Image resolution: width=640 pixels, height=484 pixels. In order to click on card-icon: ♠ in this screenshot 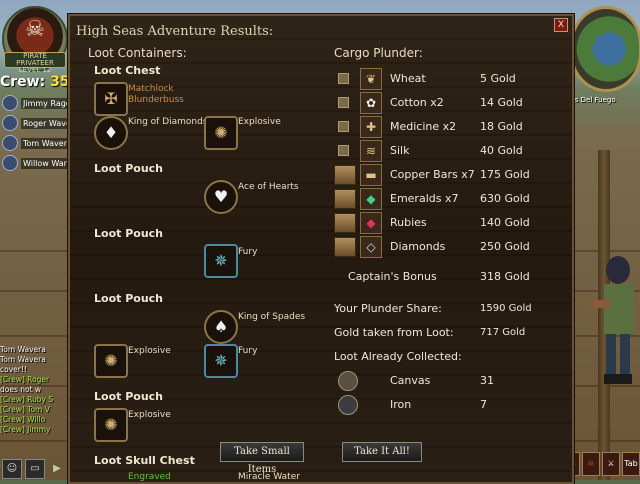, I will do `click(221, 327)`.